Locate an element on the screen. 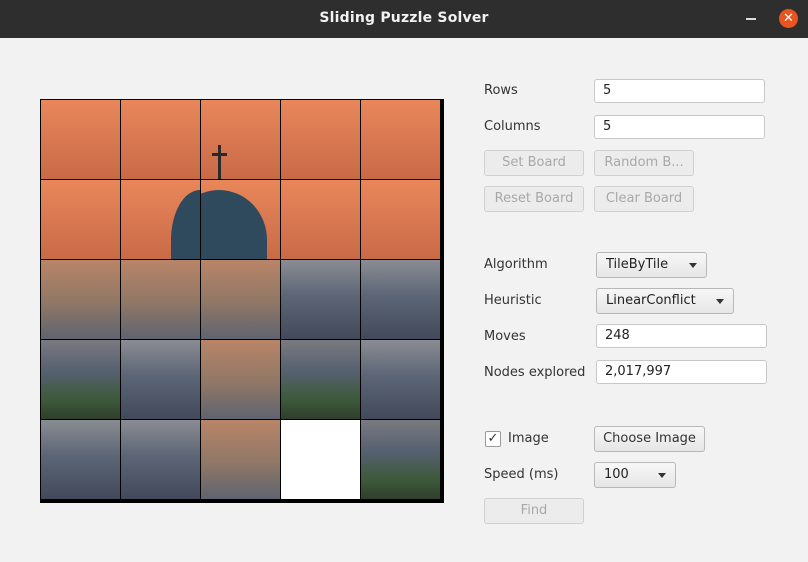 Image resolution: width=808 pixels, height=562 pixels. find-button: Find is located at coordinates (534, 511).